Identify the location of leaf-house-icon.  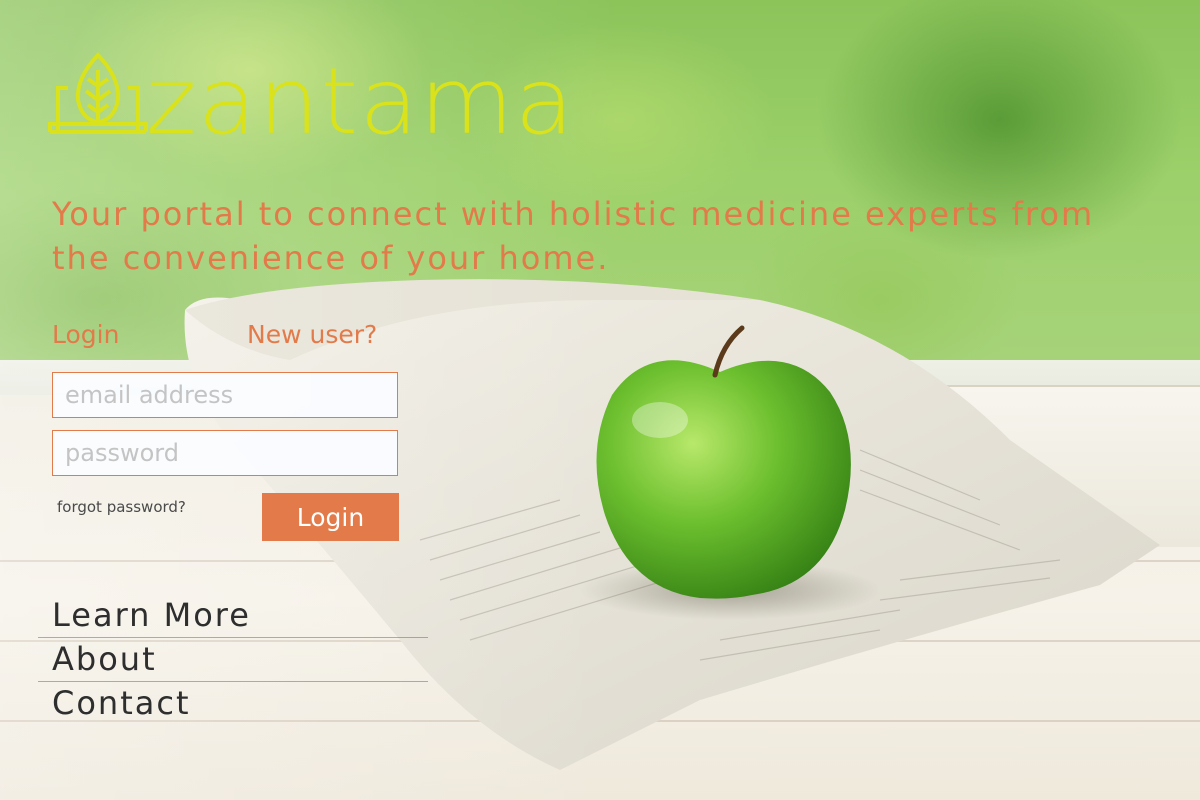
(98, 93).